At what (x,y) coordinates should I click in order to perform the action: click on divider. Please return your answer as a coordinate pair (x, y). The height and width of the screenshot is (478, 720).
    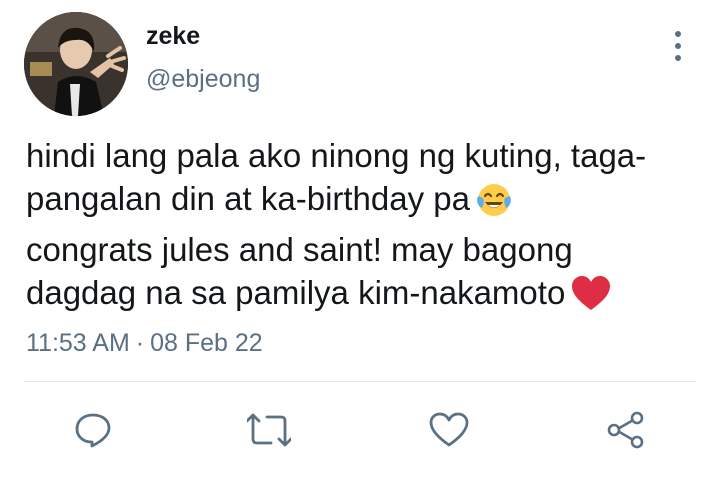
    Looking at the image, I should click on (360, 381).